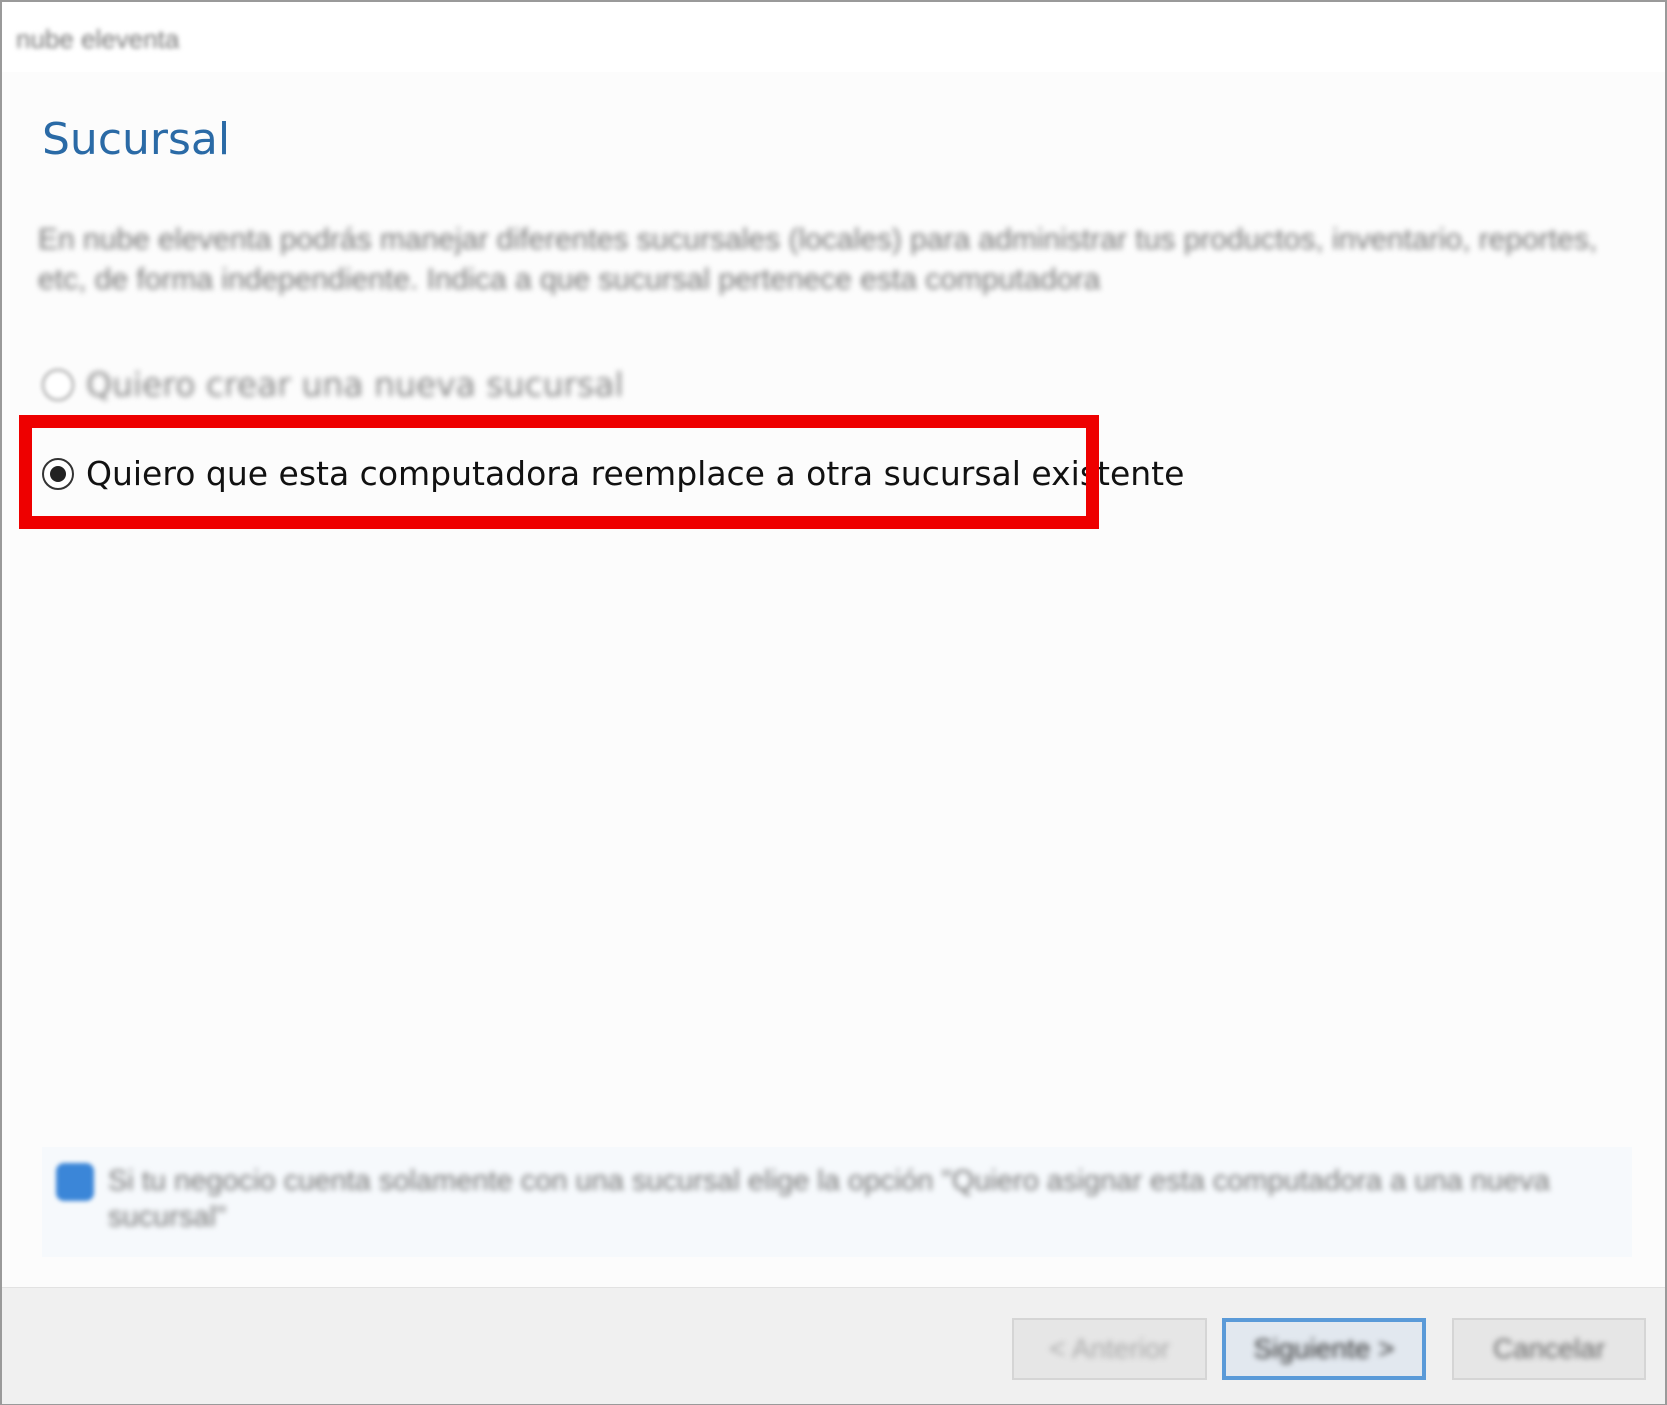  I want to click on wizard-footer: < Anterior Siguiente > Cancelar, so click(833, 1345).